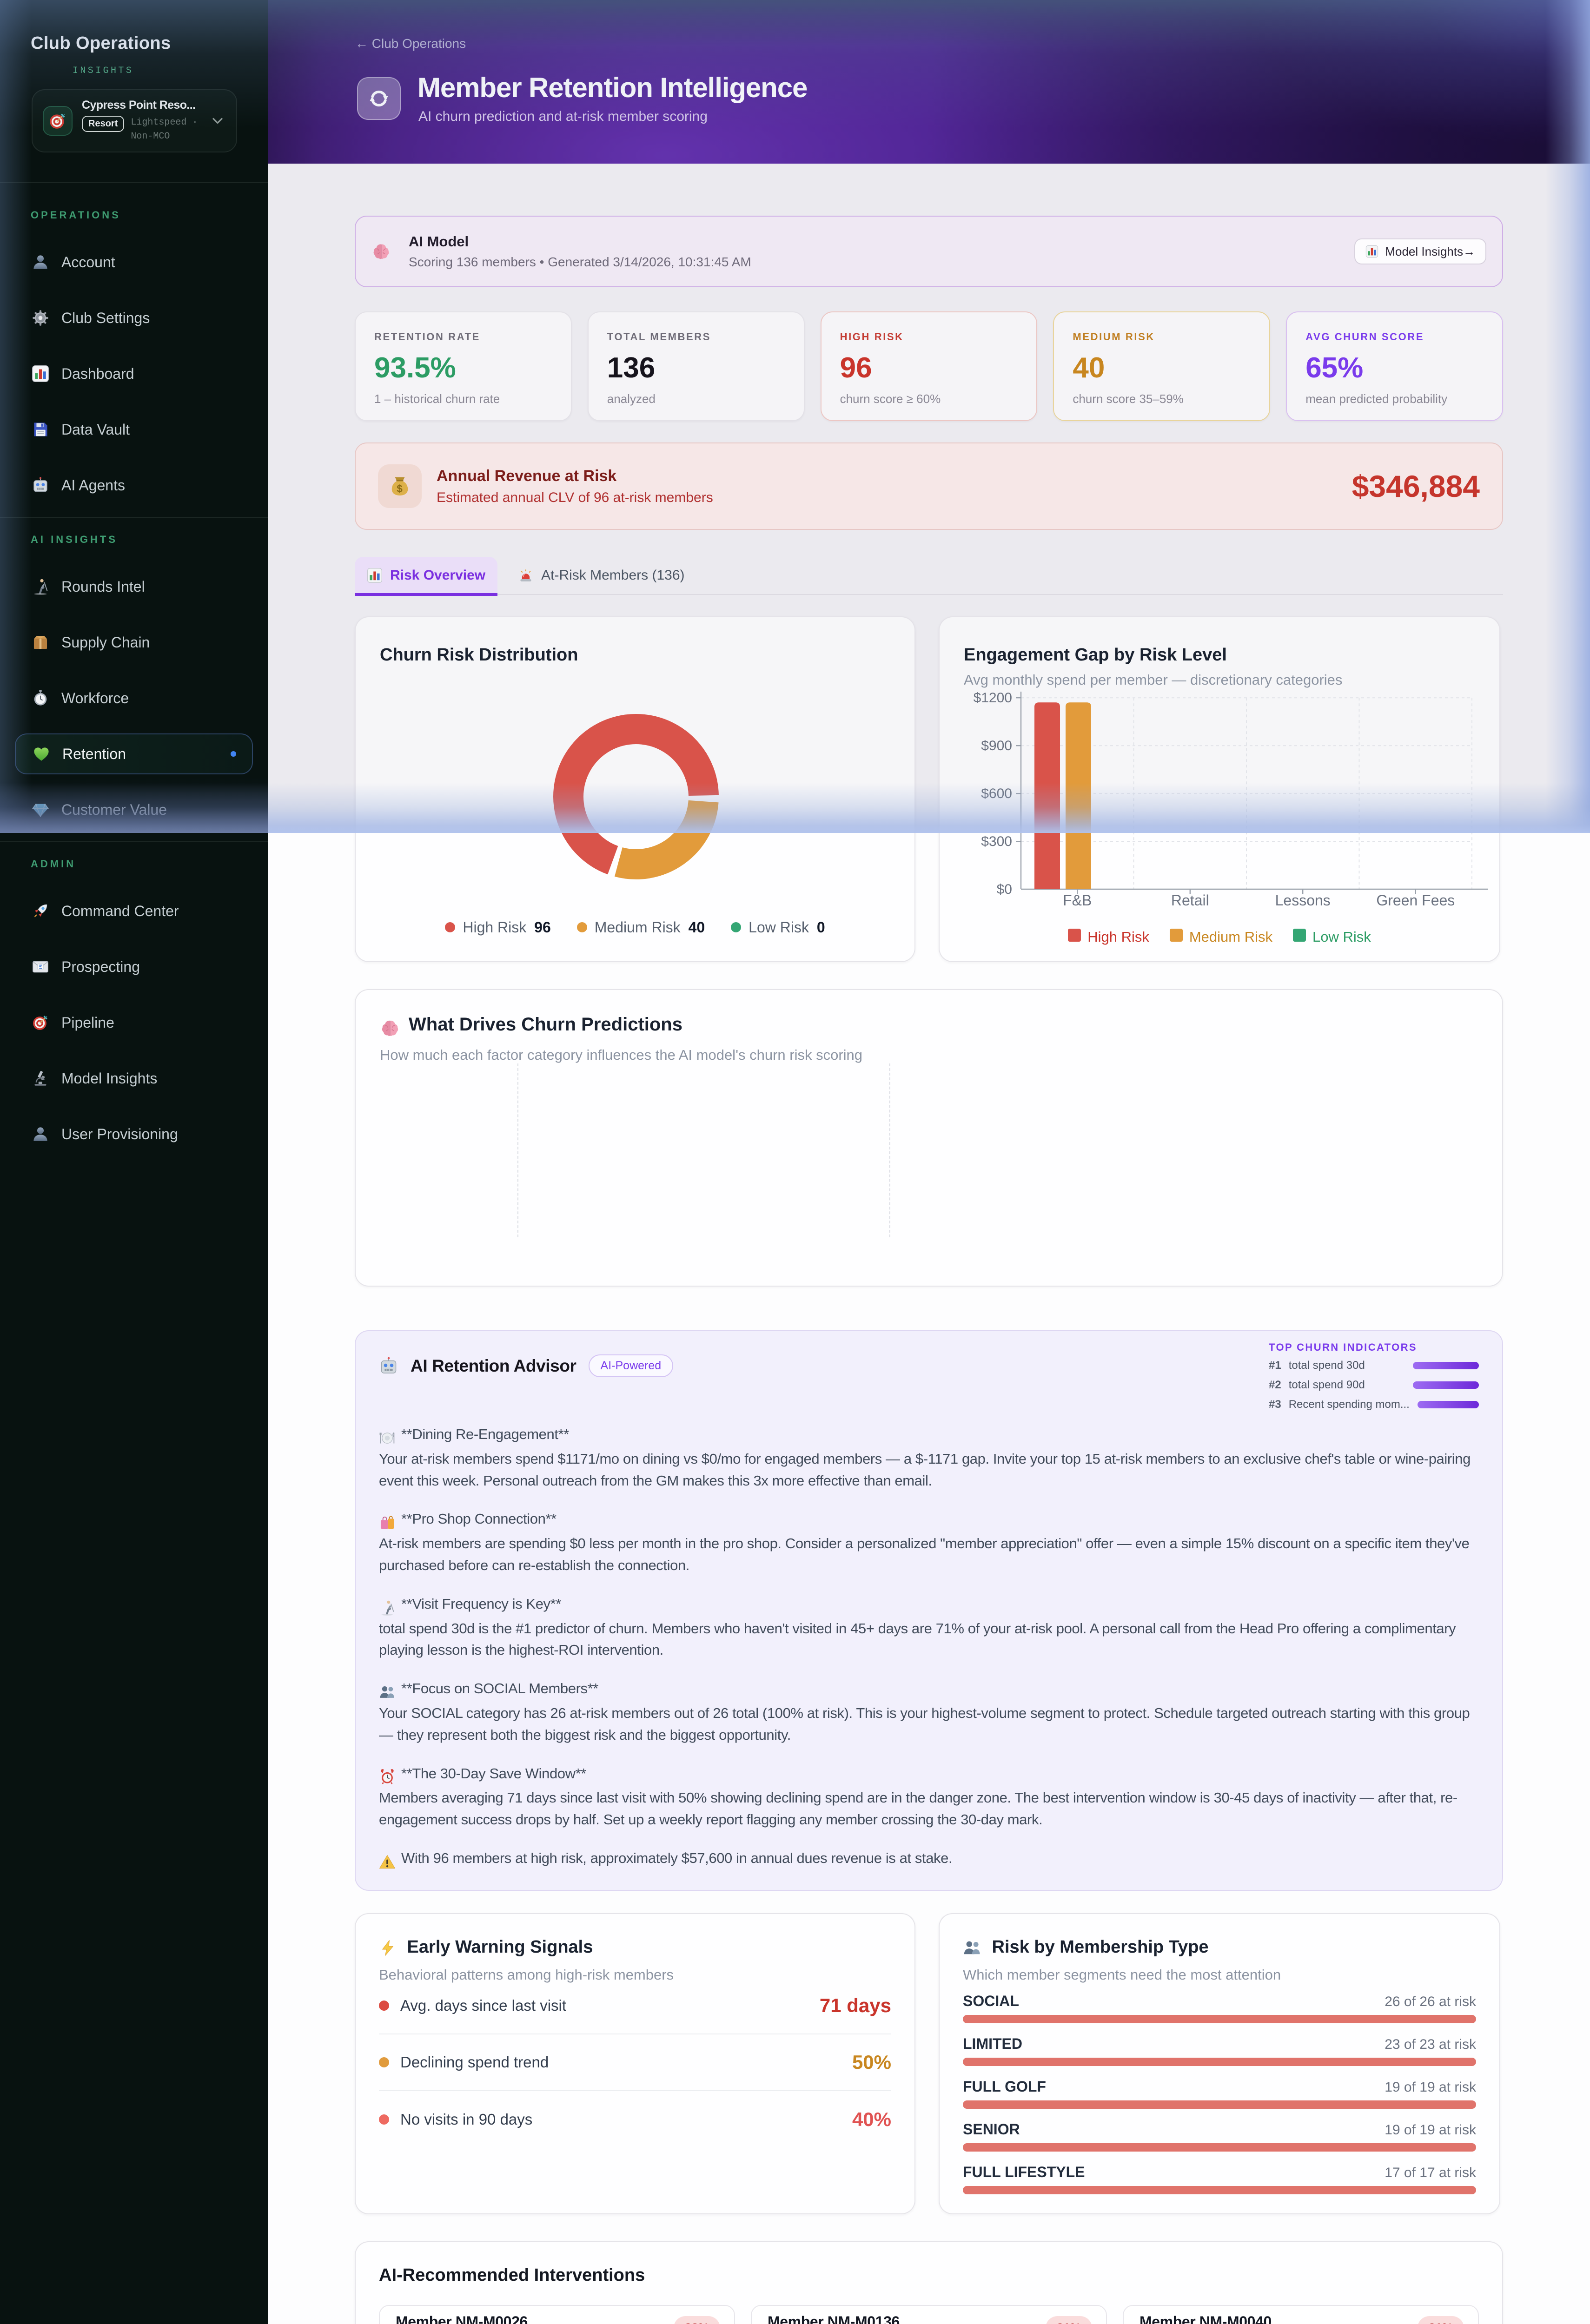  Describe the element at coordinates (993, 698) in the screenshot. I see `svg-text: $1200` at that location.